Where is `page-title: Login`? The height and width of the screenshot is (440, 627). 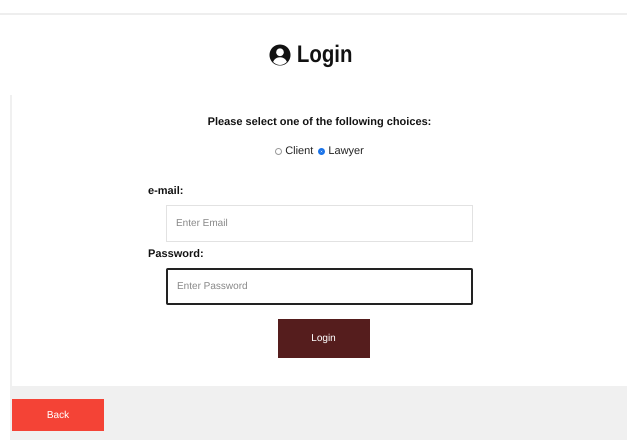 page-title: Login is located at coordinates (325, 55).